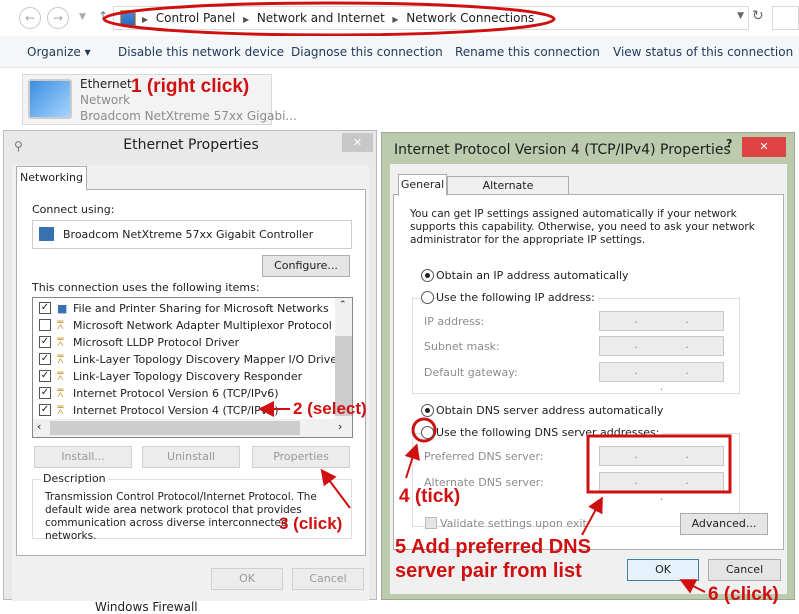  Describe the element at coordinates (592, 516) in the screenshot. I see `arrow-step5` at that location.